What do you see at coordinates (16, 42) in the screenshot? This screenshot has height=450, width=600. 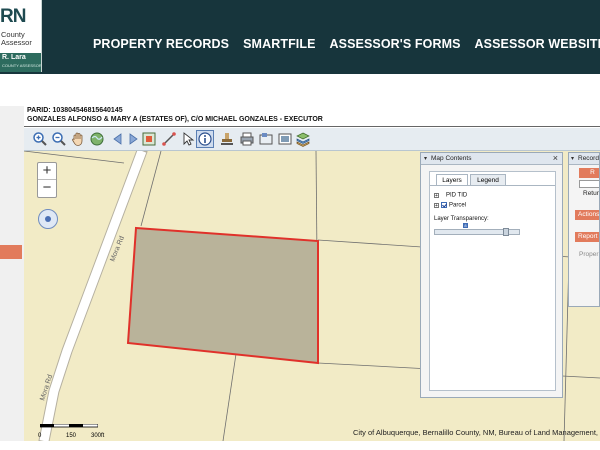 I see `logo-assessor-line: Assessor` at bounding box center [16, 42].